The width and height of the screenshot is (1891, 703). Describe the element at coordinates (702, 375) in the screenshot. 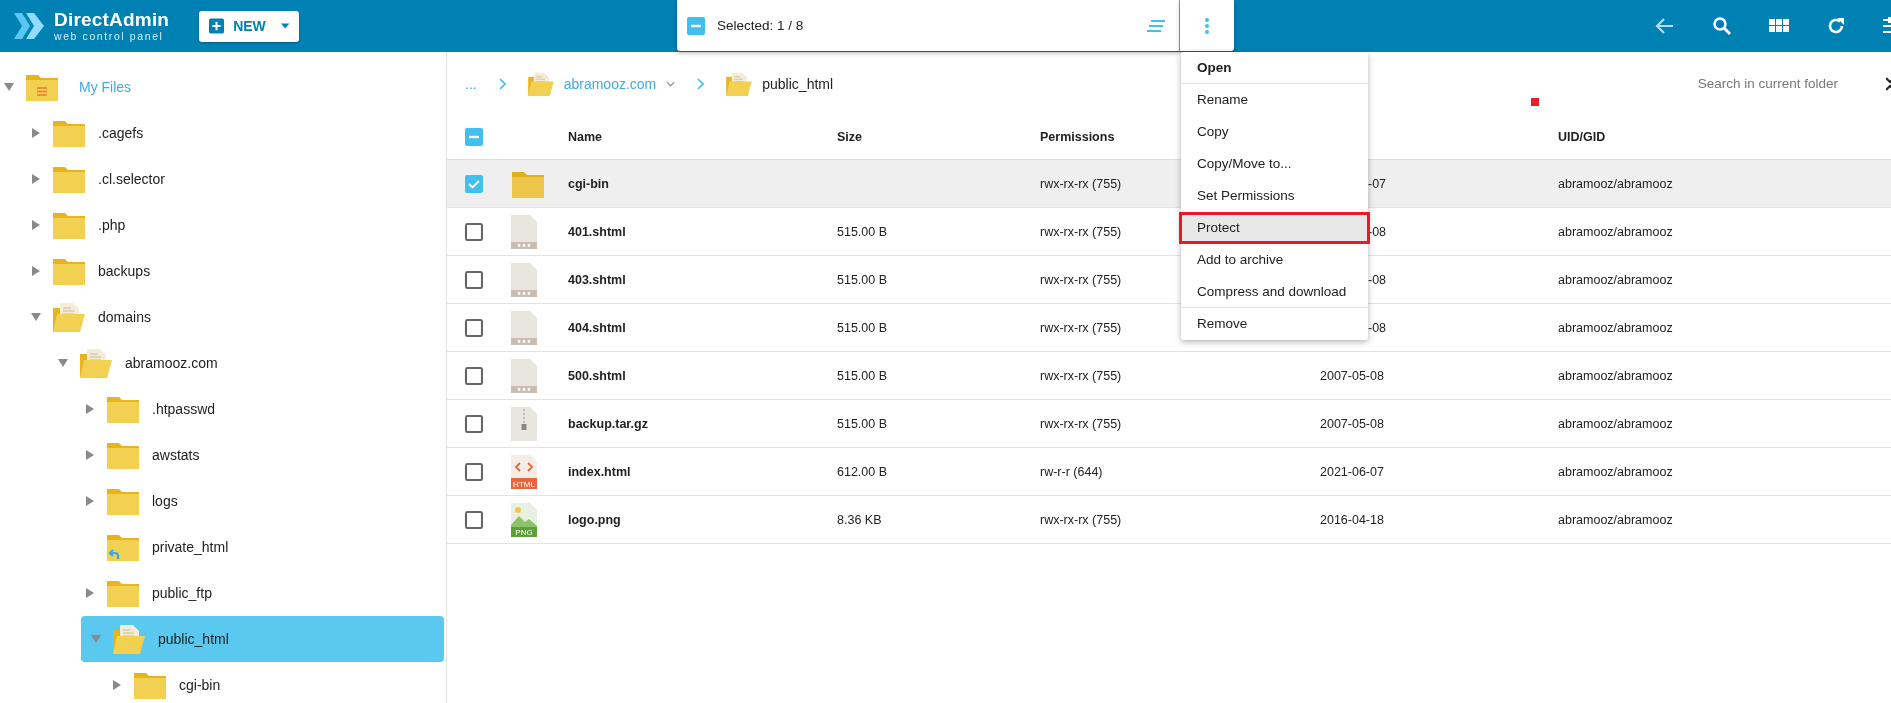

I see `file-name: 500.shtml` at that location.